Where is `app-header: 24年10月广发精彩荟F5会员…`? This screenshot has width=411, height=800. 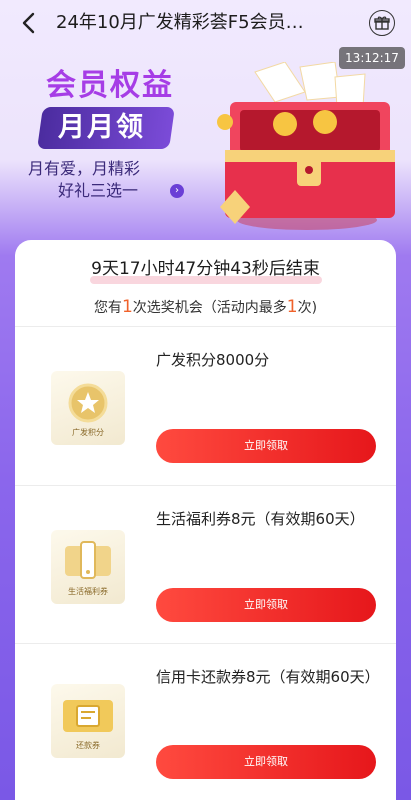 app-header: 24年10月广发精彩荟F5会员… is located at coordinates (205, 23).